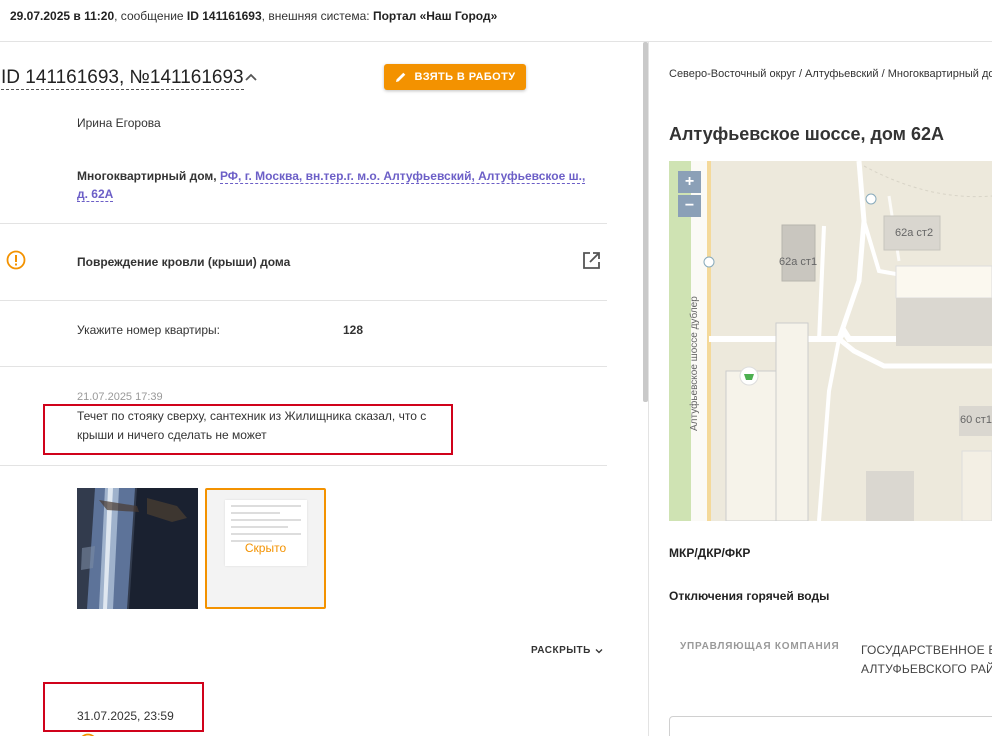 Image resolution: width=992 pixels, height=736 pixels. Describe the element at coordinates (926, 660) in the screenshot. I see `management-company-value: ГОСУДАРСТВЕННОЕ БЮ АЛТУФЬЕВСКОГО РАЙО` at that location.